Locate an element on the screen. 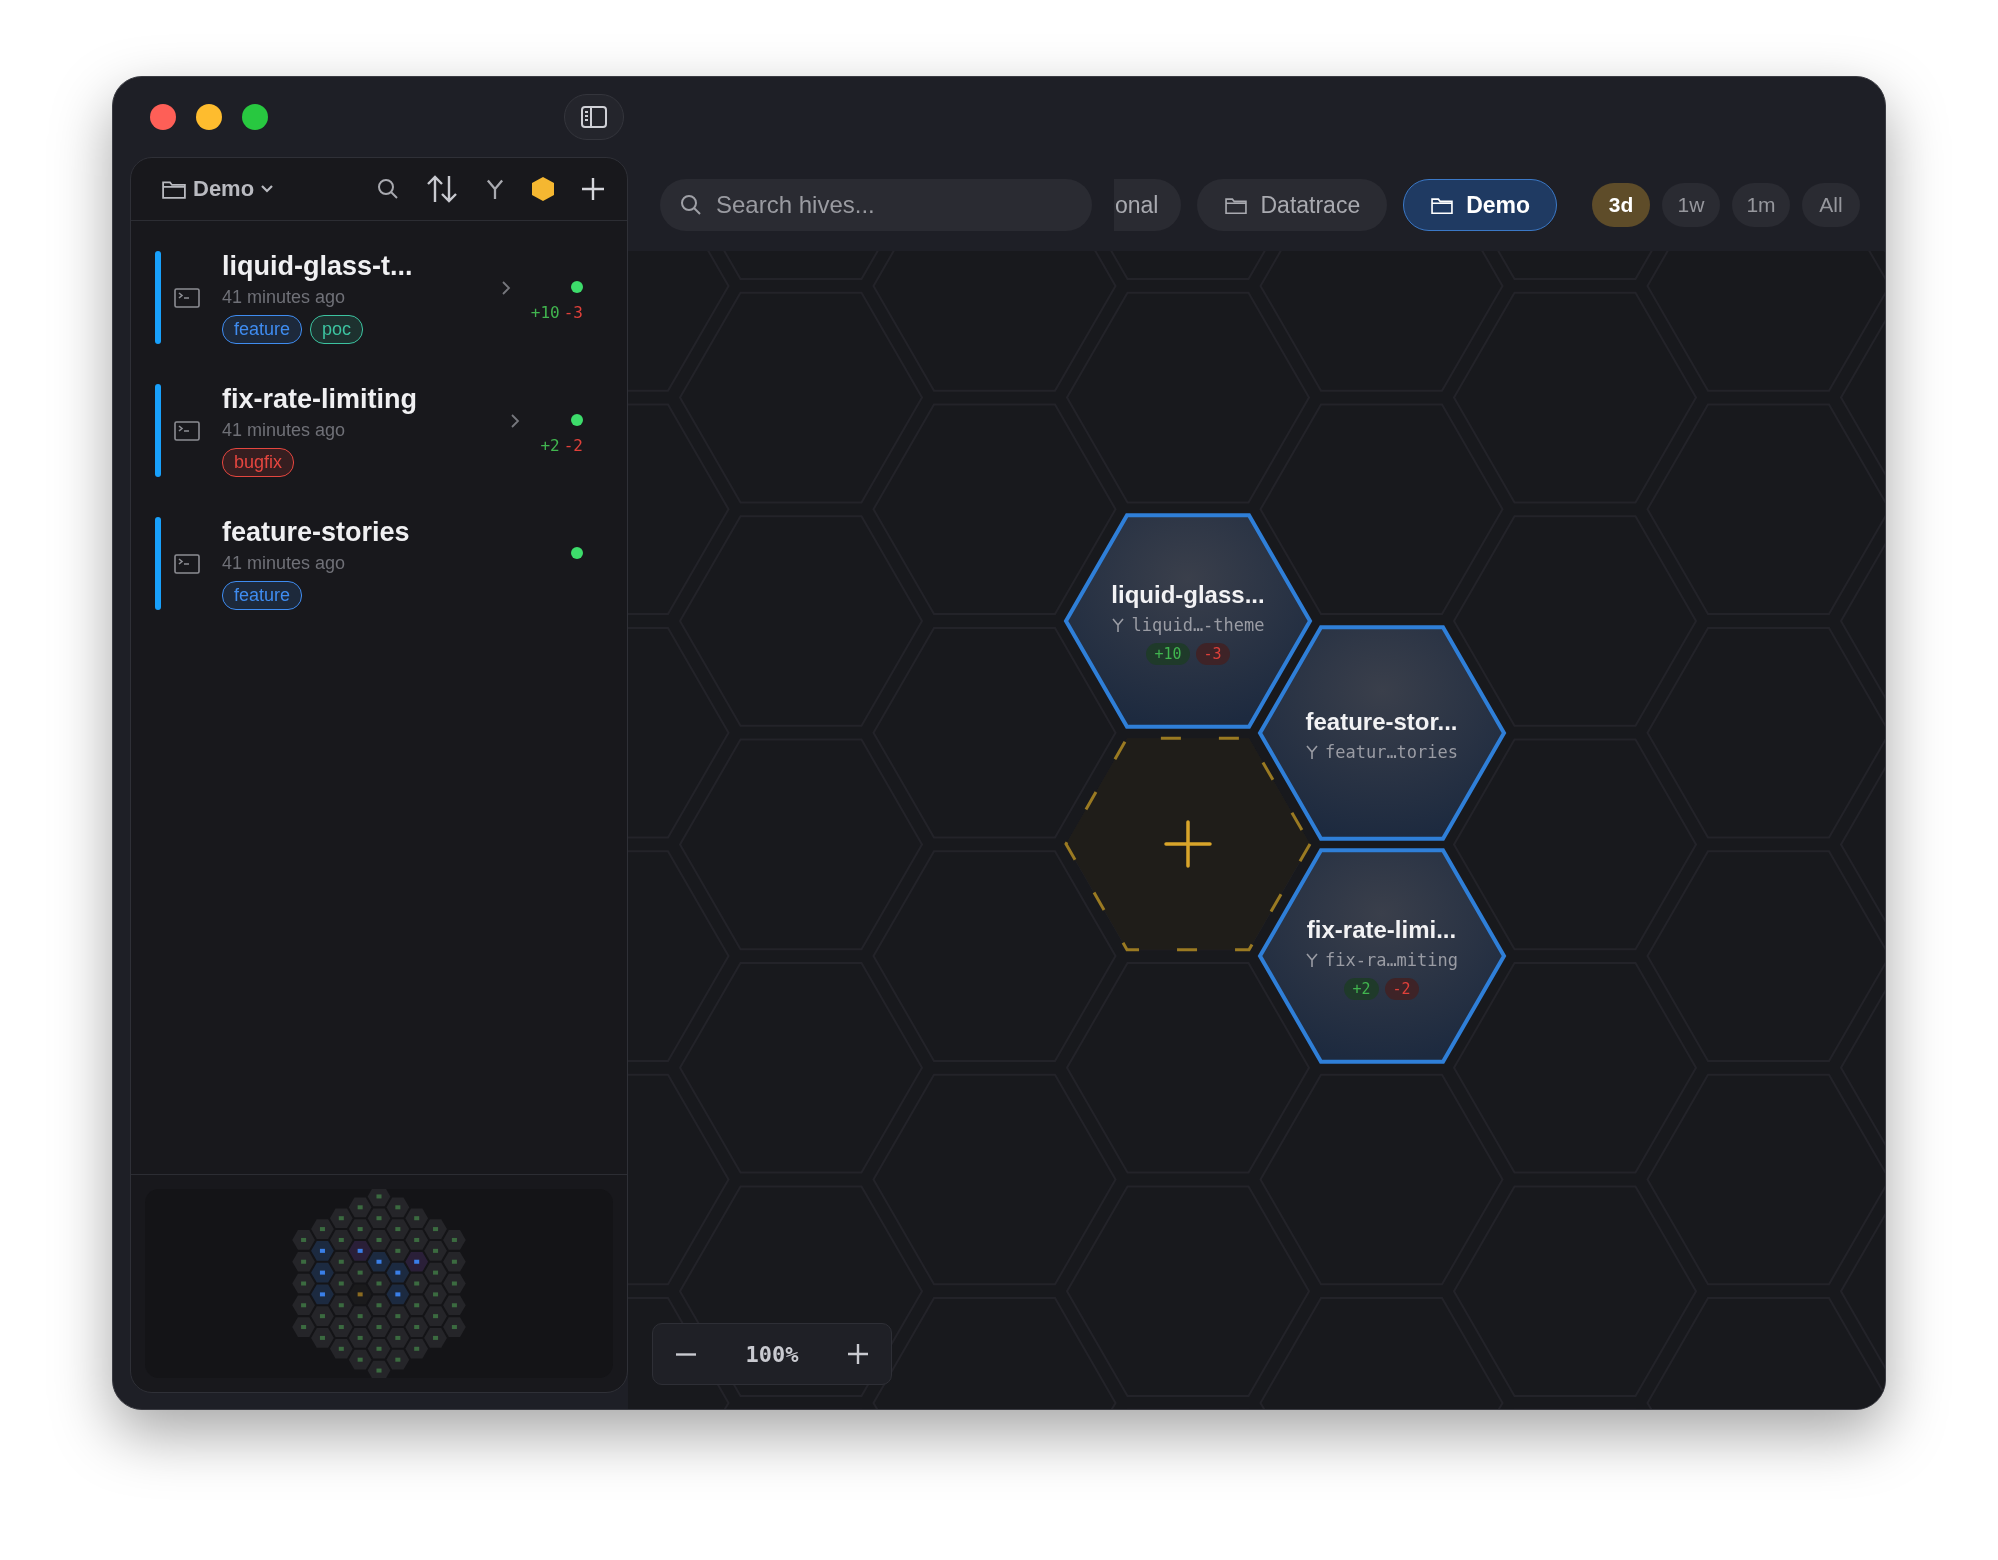 This screenshot has width=1998, height=1560. time-range-chip: 3d is located at coordinates (1621, 205).